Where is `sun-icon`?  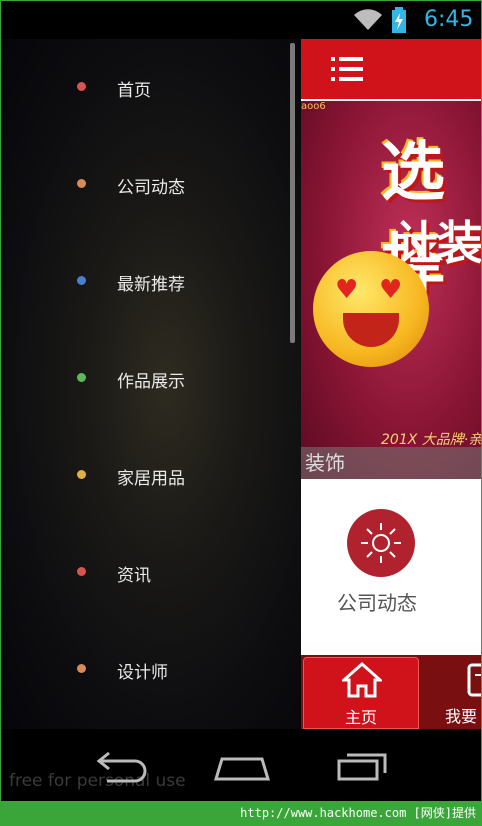
sun-icon is located at coordinates (381, 543).